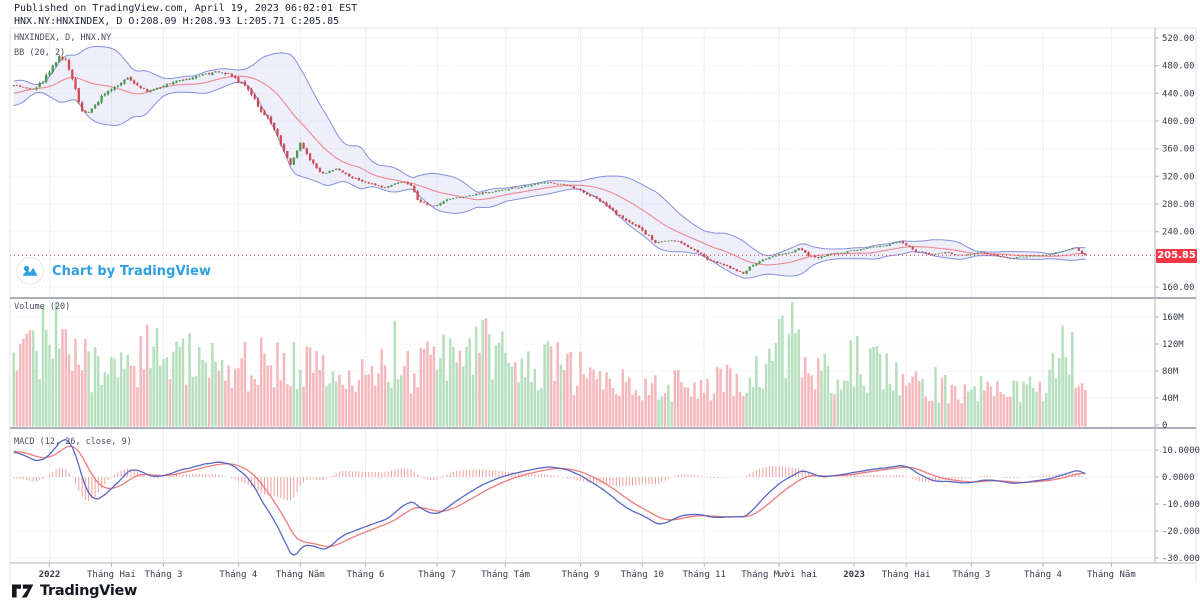  Describe the element at coordinates (505, 575) in the screenshot. I see `time-axis-label: Tháng Tám` at that location.